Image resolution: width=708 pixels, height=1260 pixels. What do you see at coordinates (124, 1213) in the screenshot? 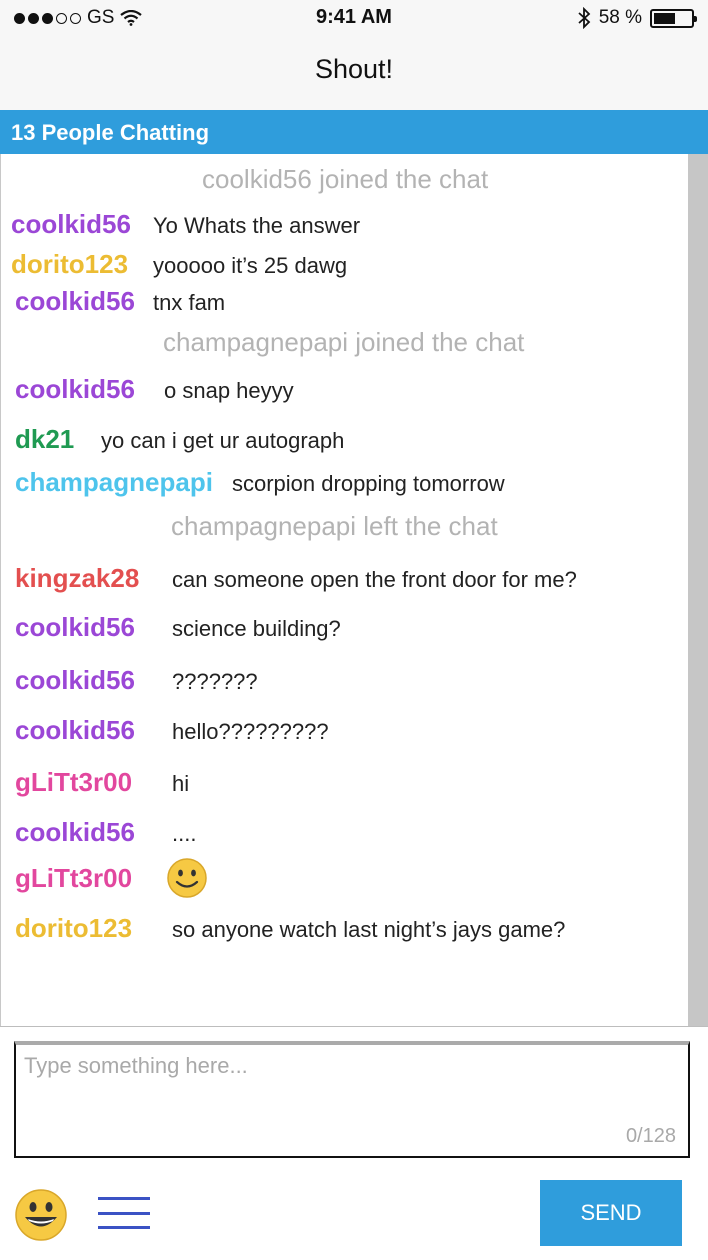
I see `hamburger-menu-icon` at bounding box center [124, 1213].